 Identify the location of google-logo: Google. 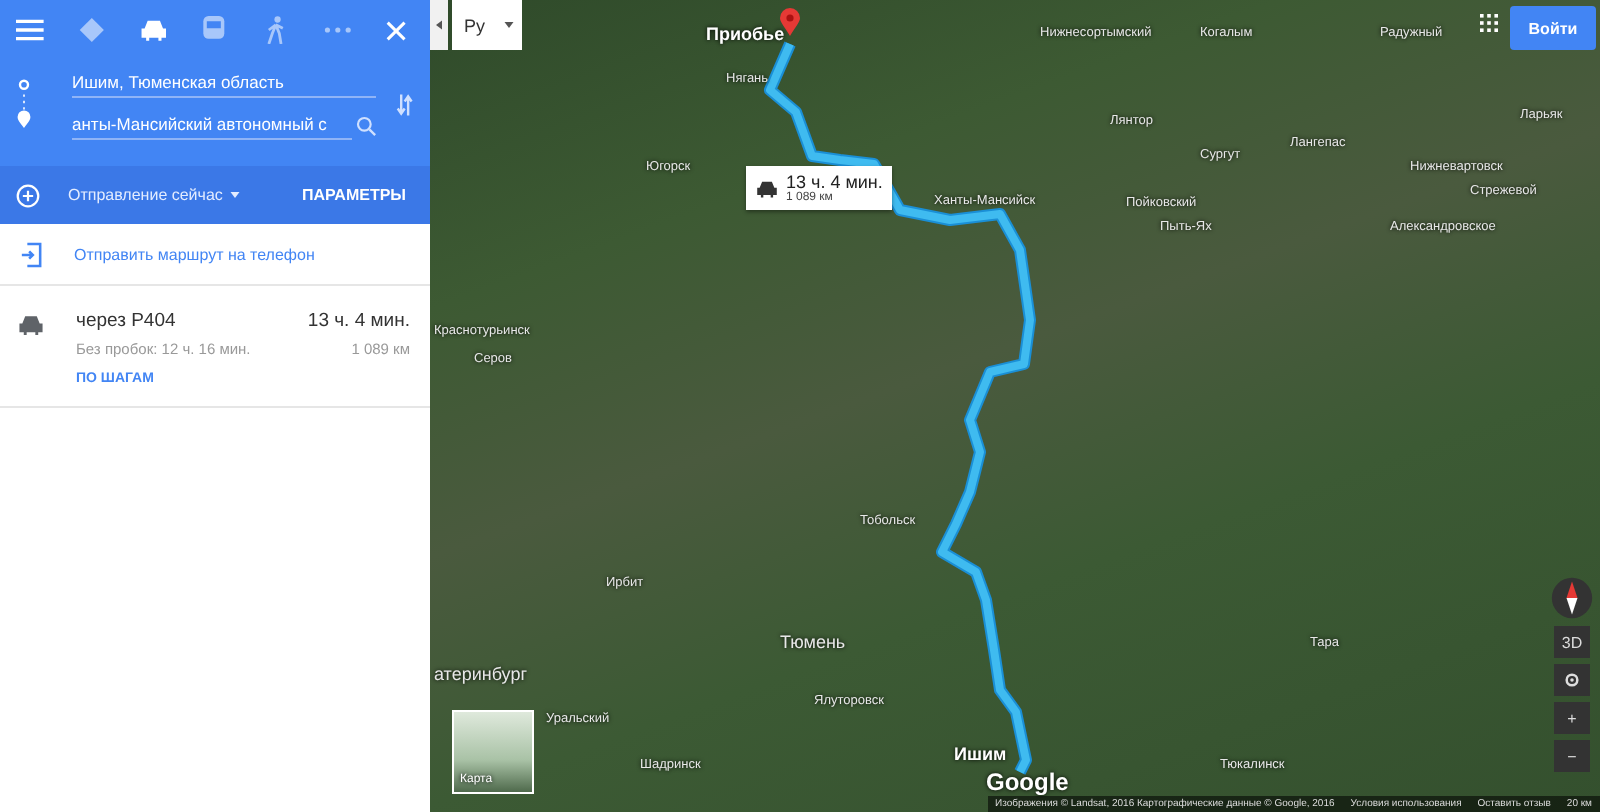
(1027, 782).